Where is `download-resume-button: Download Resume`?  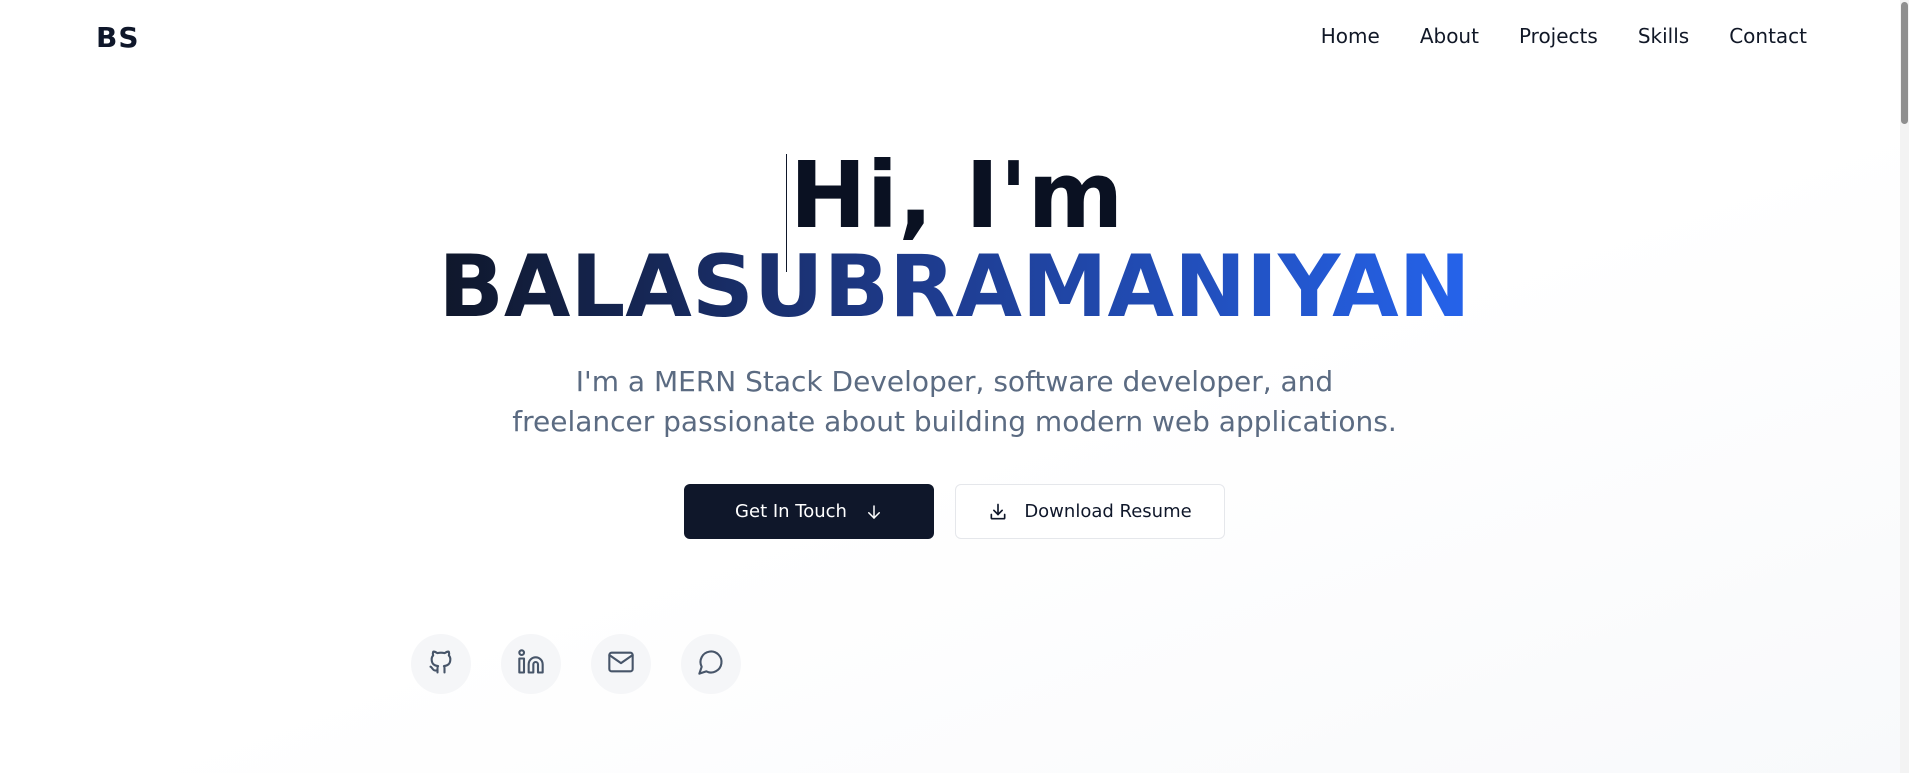
download-resume-button: Download Resume is located at coordinates (1090, 511).